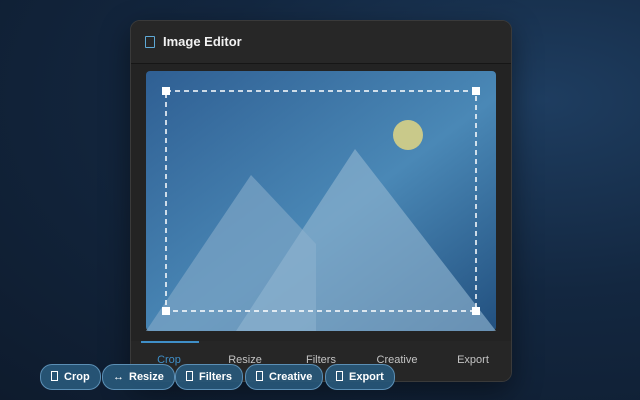 The width and height of the screenshot is (640, 400). I want to click on resize-arrows-icon: ↔, so click(118, 377).